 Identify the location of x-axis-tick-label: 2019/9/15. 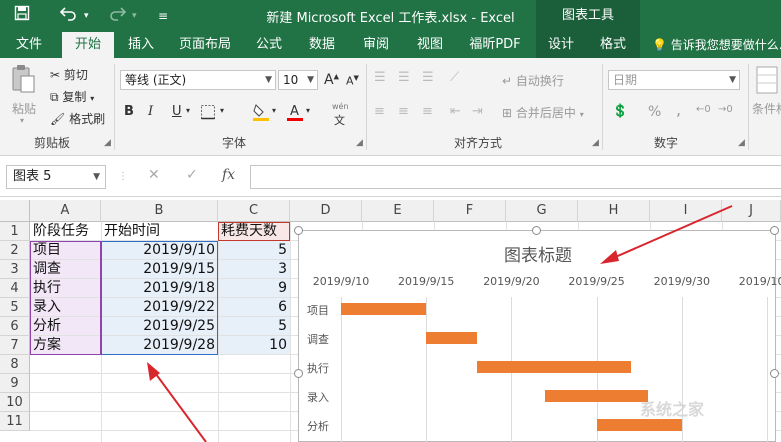
(426, 281).